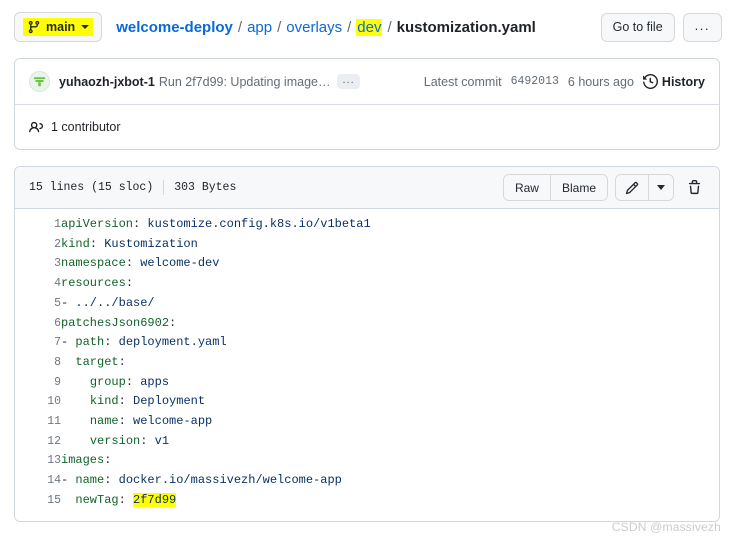  What do you see at coordinates (38, 225) in the screenshot?
I see `line-number: 1` at bounding box center [38, 225].